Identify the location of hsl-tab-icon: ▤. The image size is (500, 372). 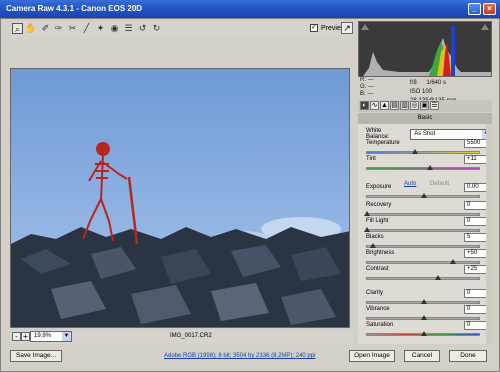
(394, 105).